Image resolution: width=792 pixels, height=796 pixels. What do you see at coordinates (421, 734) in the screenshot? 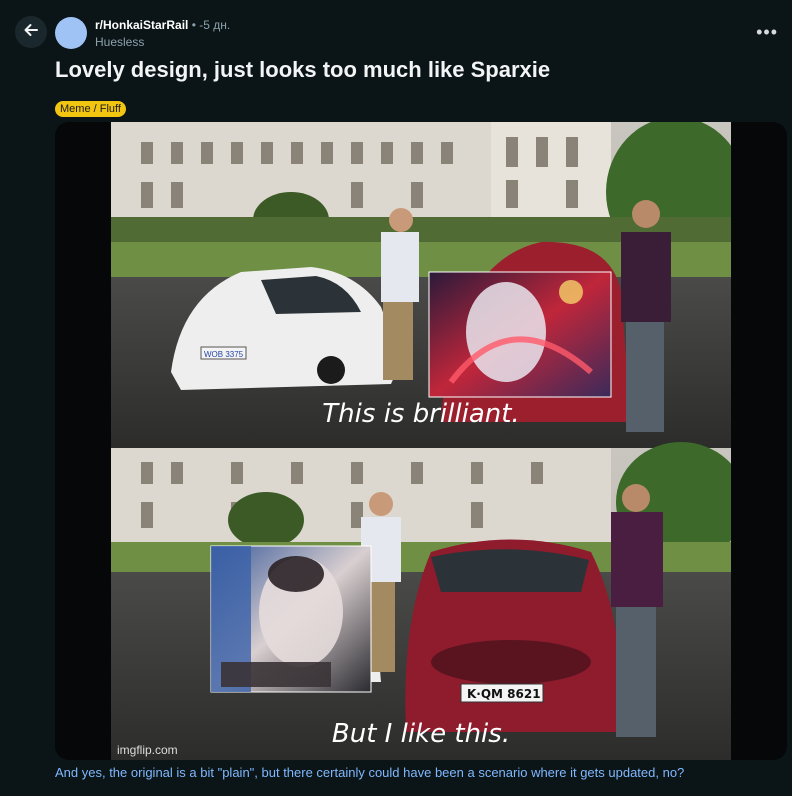
I see `bottom-caption: But I like this.` at bounding box center [421, 734].